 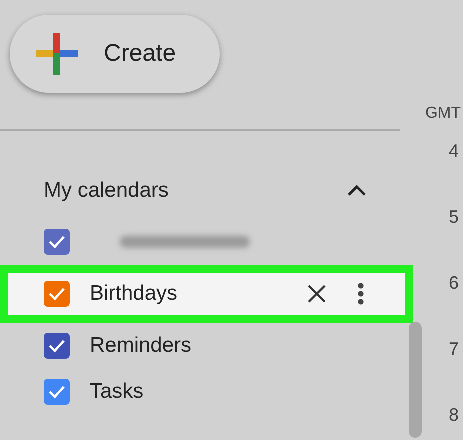 I want to click on scrollbar, so click(x=415, y=380).